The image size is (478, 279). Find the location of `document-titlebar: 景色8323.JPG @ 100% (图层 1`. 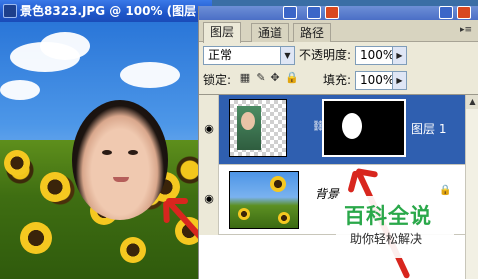

document-titlebar: 景色8323.JPG @ 100% (图层 1 is located at coordinates (106, 11).